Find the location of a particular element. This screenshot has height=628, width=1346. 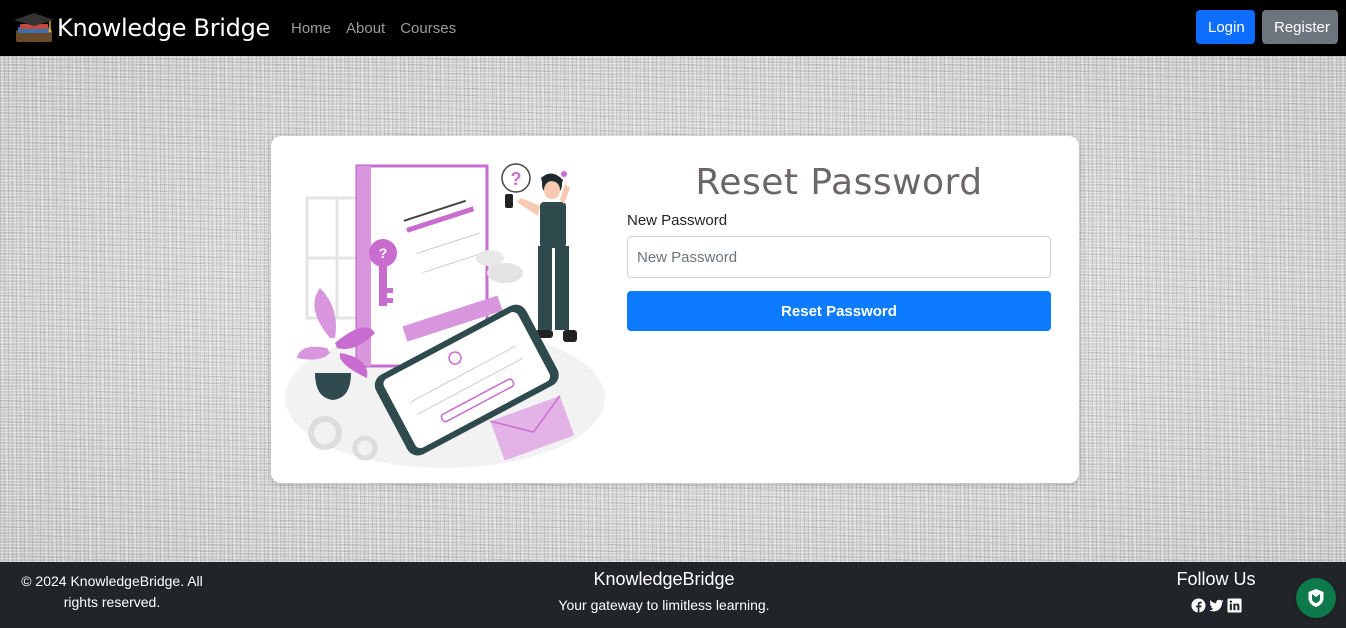

auth-buttons: Login Register is located at coordinates (1267, 27).